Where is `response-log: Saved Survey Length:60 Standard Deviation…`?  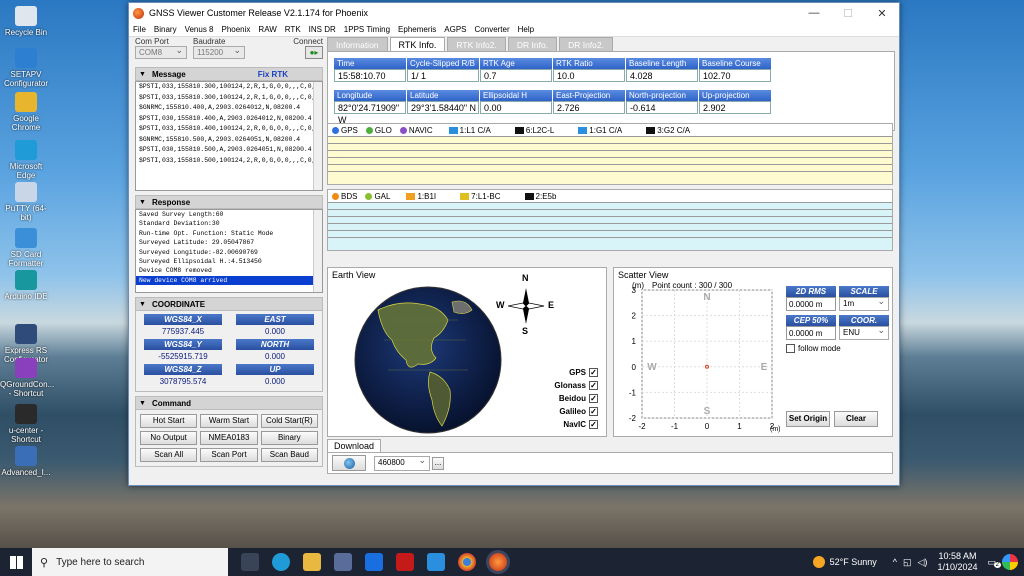 response-log: Saved Survey Length:60 Standard Deviation… is located at coordinates (229, 251).